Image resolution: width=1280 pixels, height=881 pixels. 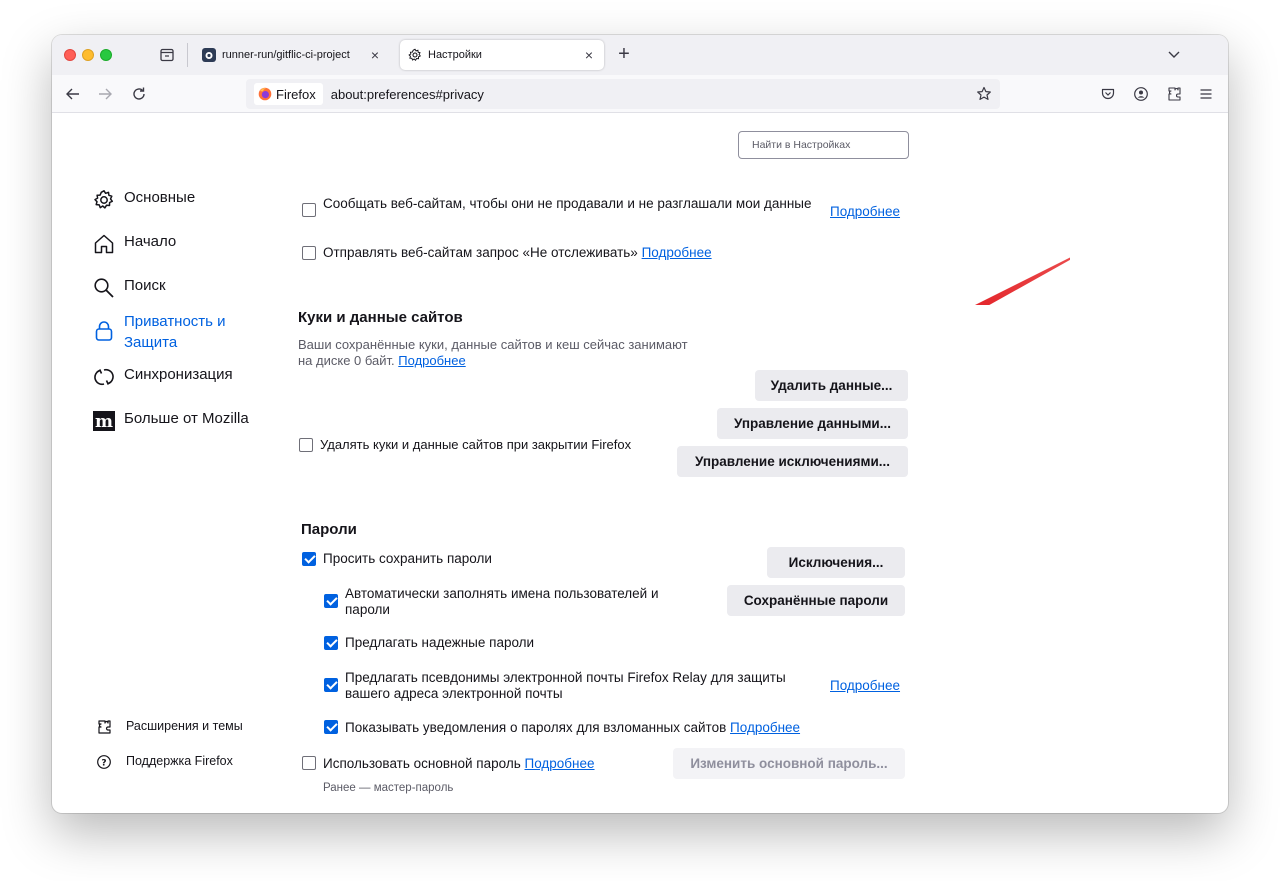 What do you see at coordinates (309, 559) in the screenshot?
I see `ask-save-passwords-checkbox` at bounding box center [309, 559].